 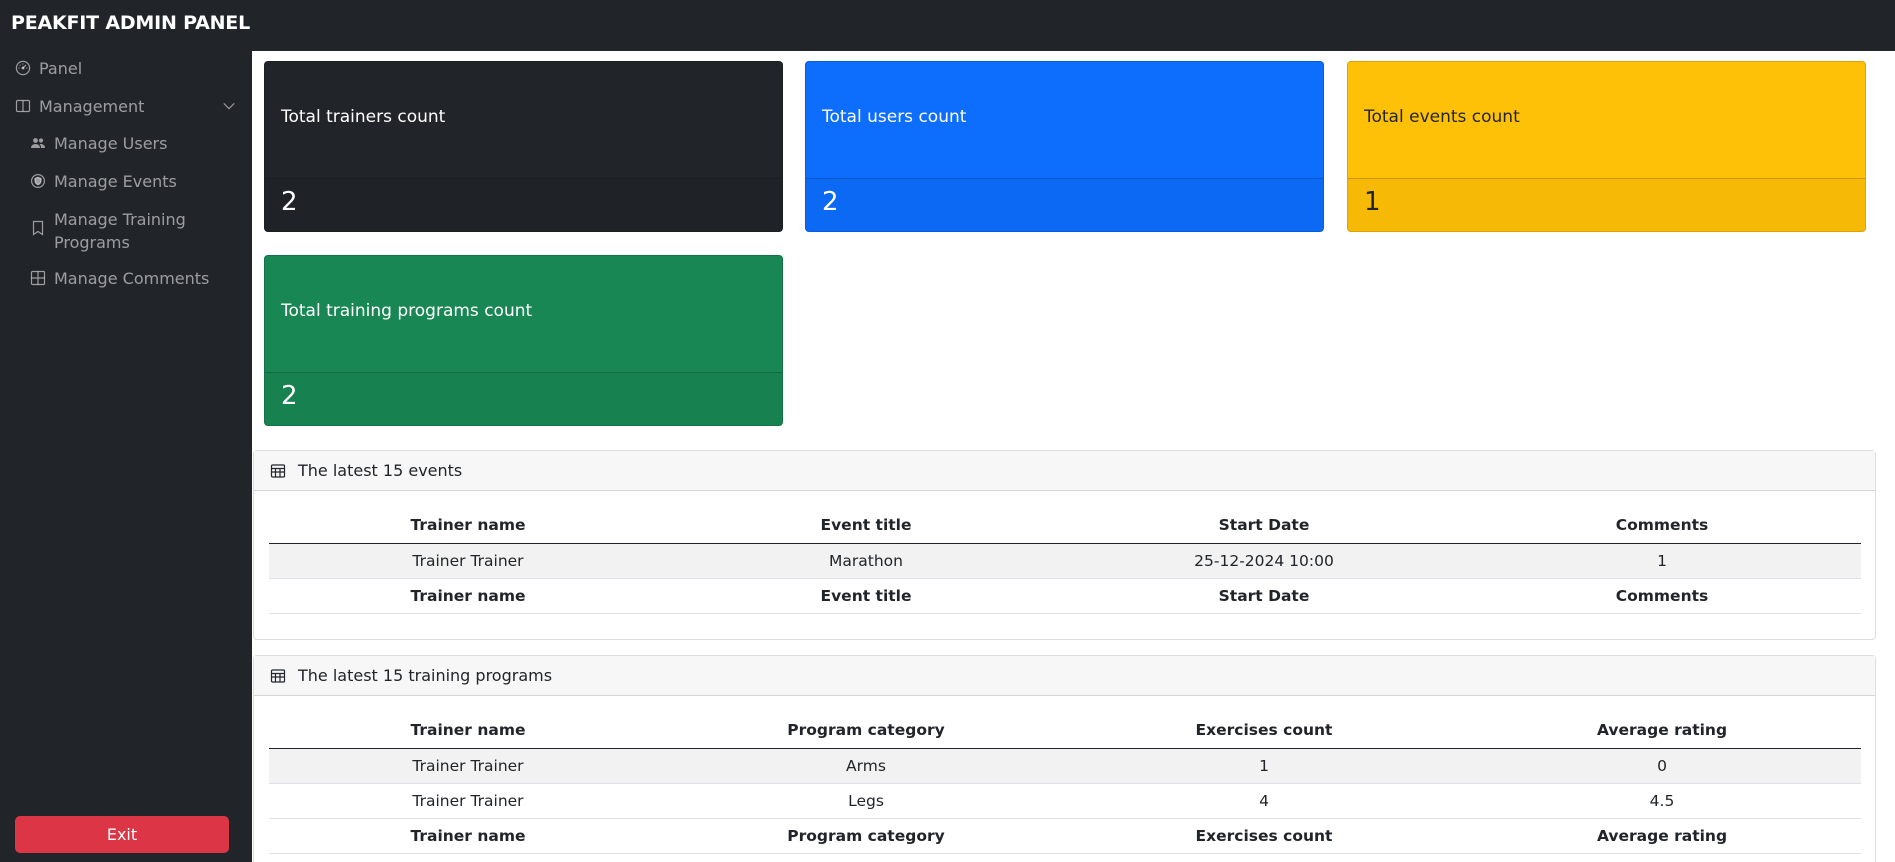 What do you see at coordinates (38, 228) in the screenshot?
I see `bookmark-icon` at bounding box center [38, 228].